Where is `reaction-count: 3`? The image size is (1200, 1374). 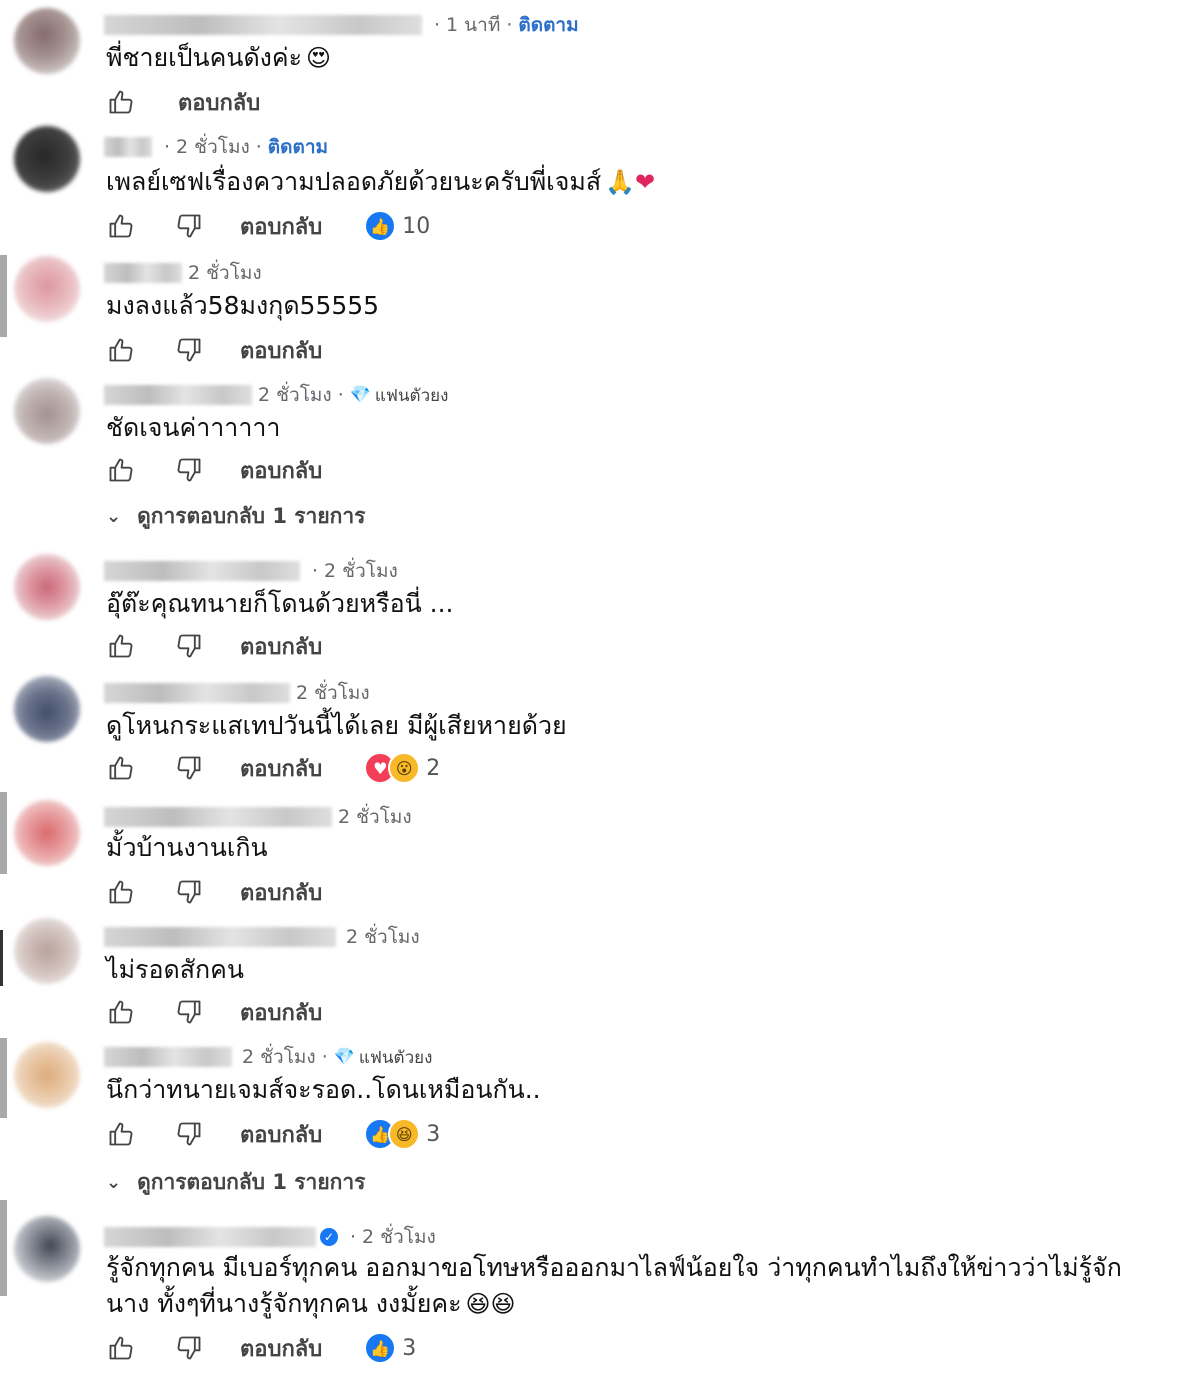 reaction-count: 3 is located at coordinates (433, 1134).